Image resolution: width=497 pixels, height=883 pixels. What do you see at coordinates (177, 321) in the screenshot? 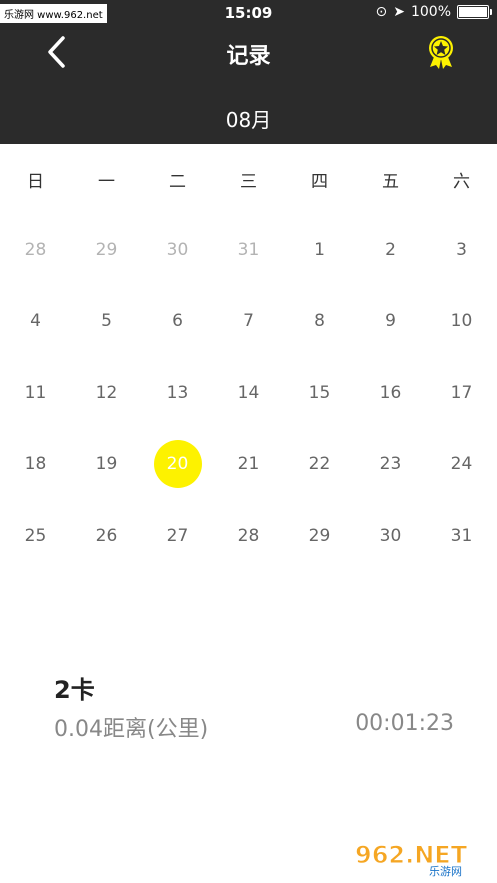
I see `calendar-day: 6` at bounding box center [177, 321].